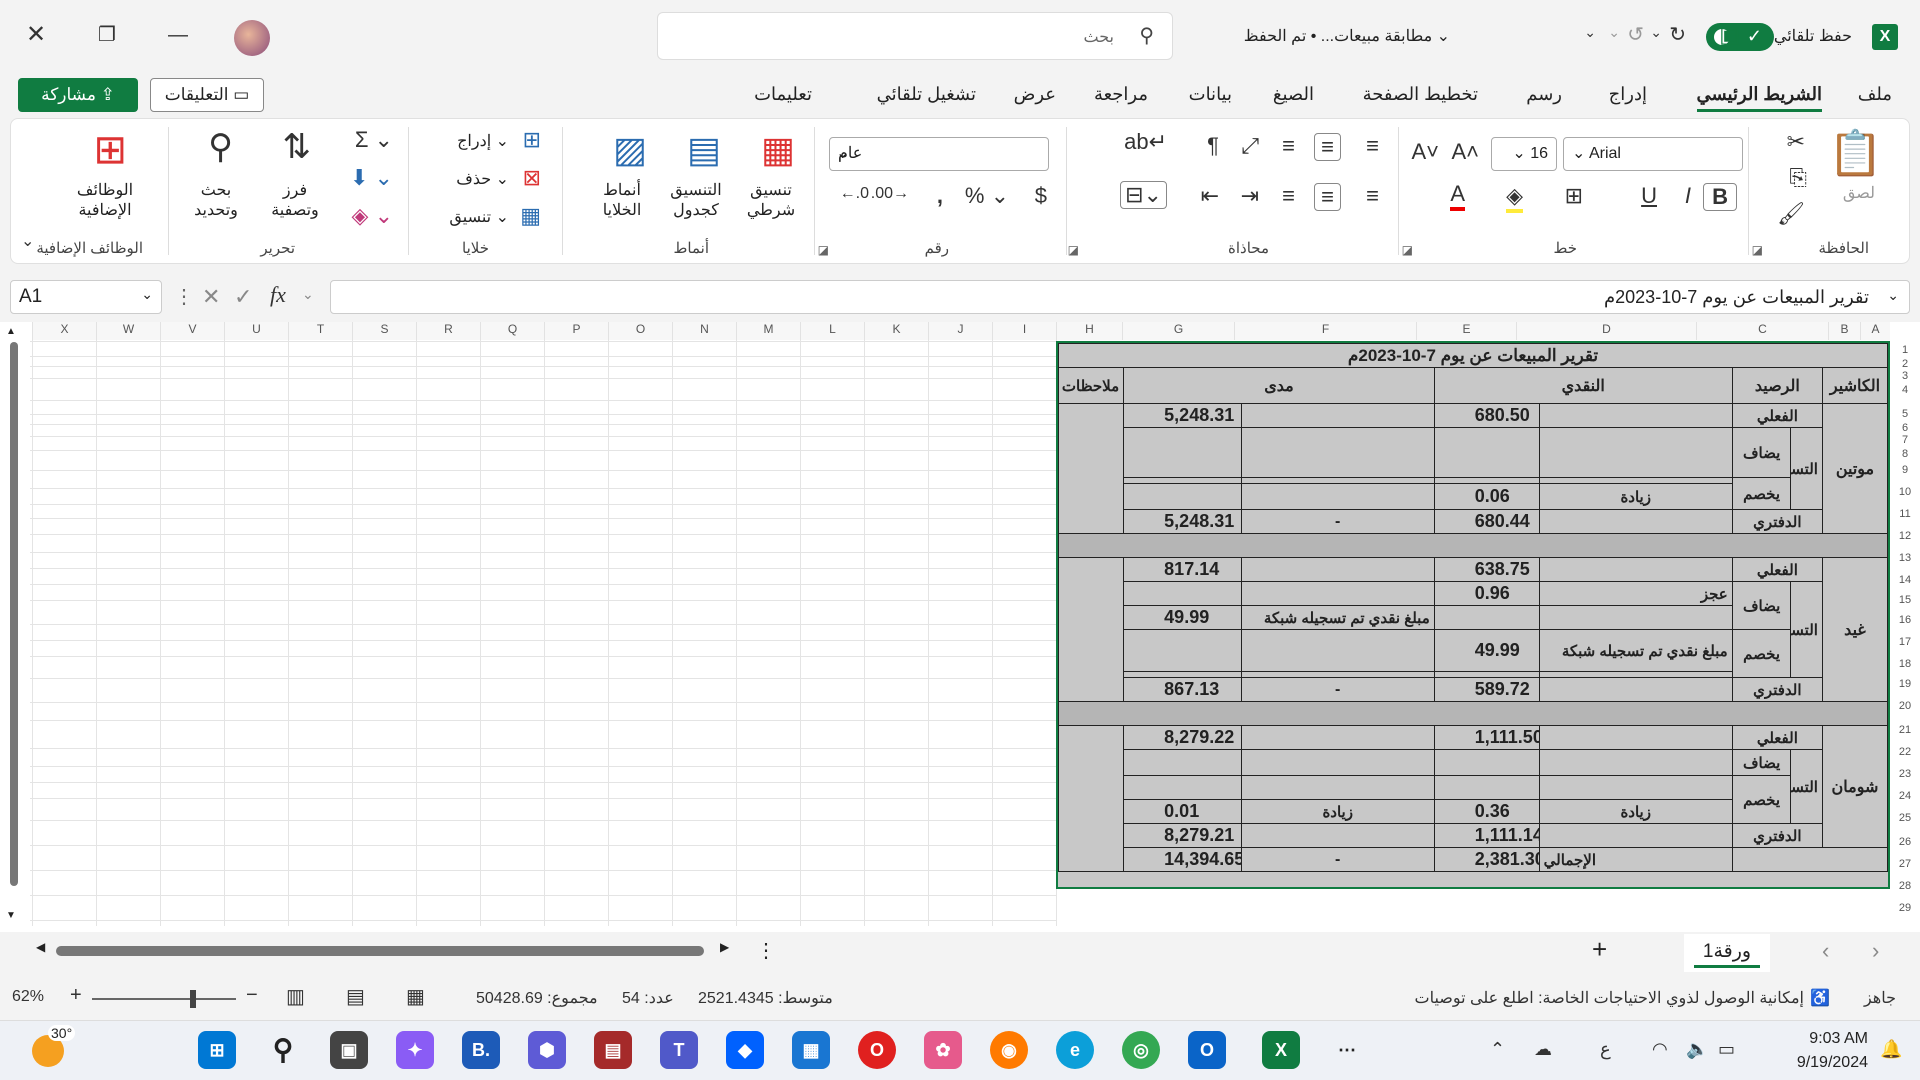  I want to click on vertical-scrollbar, so click(13, 623).